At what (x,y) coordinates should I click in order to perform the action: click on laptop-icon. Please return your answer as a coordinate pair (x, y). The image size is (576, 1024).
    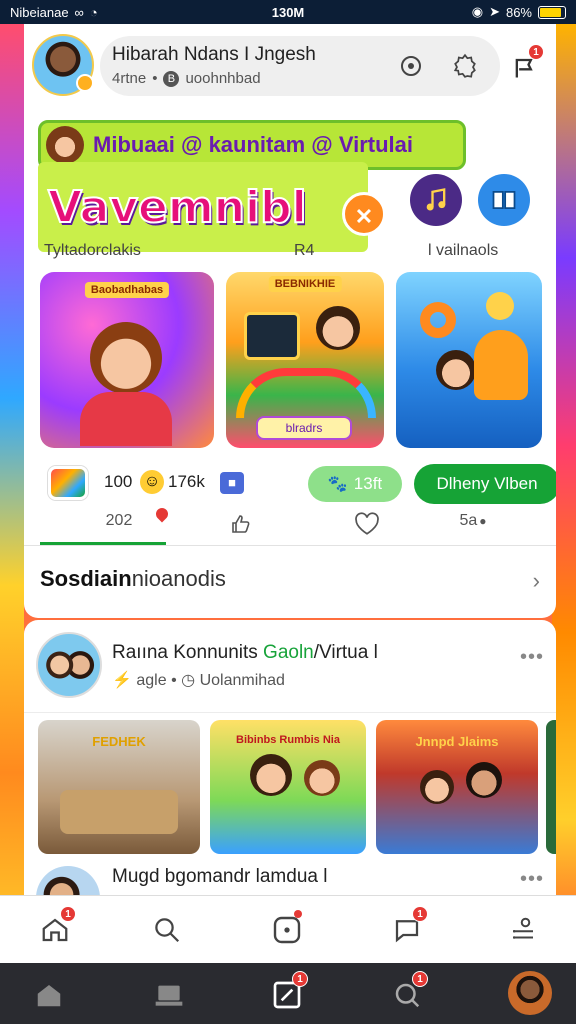
    Looking at the image, I should click on (169, 995).